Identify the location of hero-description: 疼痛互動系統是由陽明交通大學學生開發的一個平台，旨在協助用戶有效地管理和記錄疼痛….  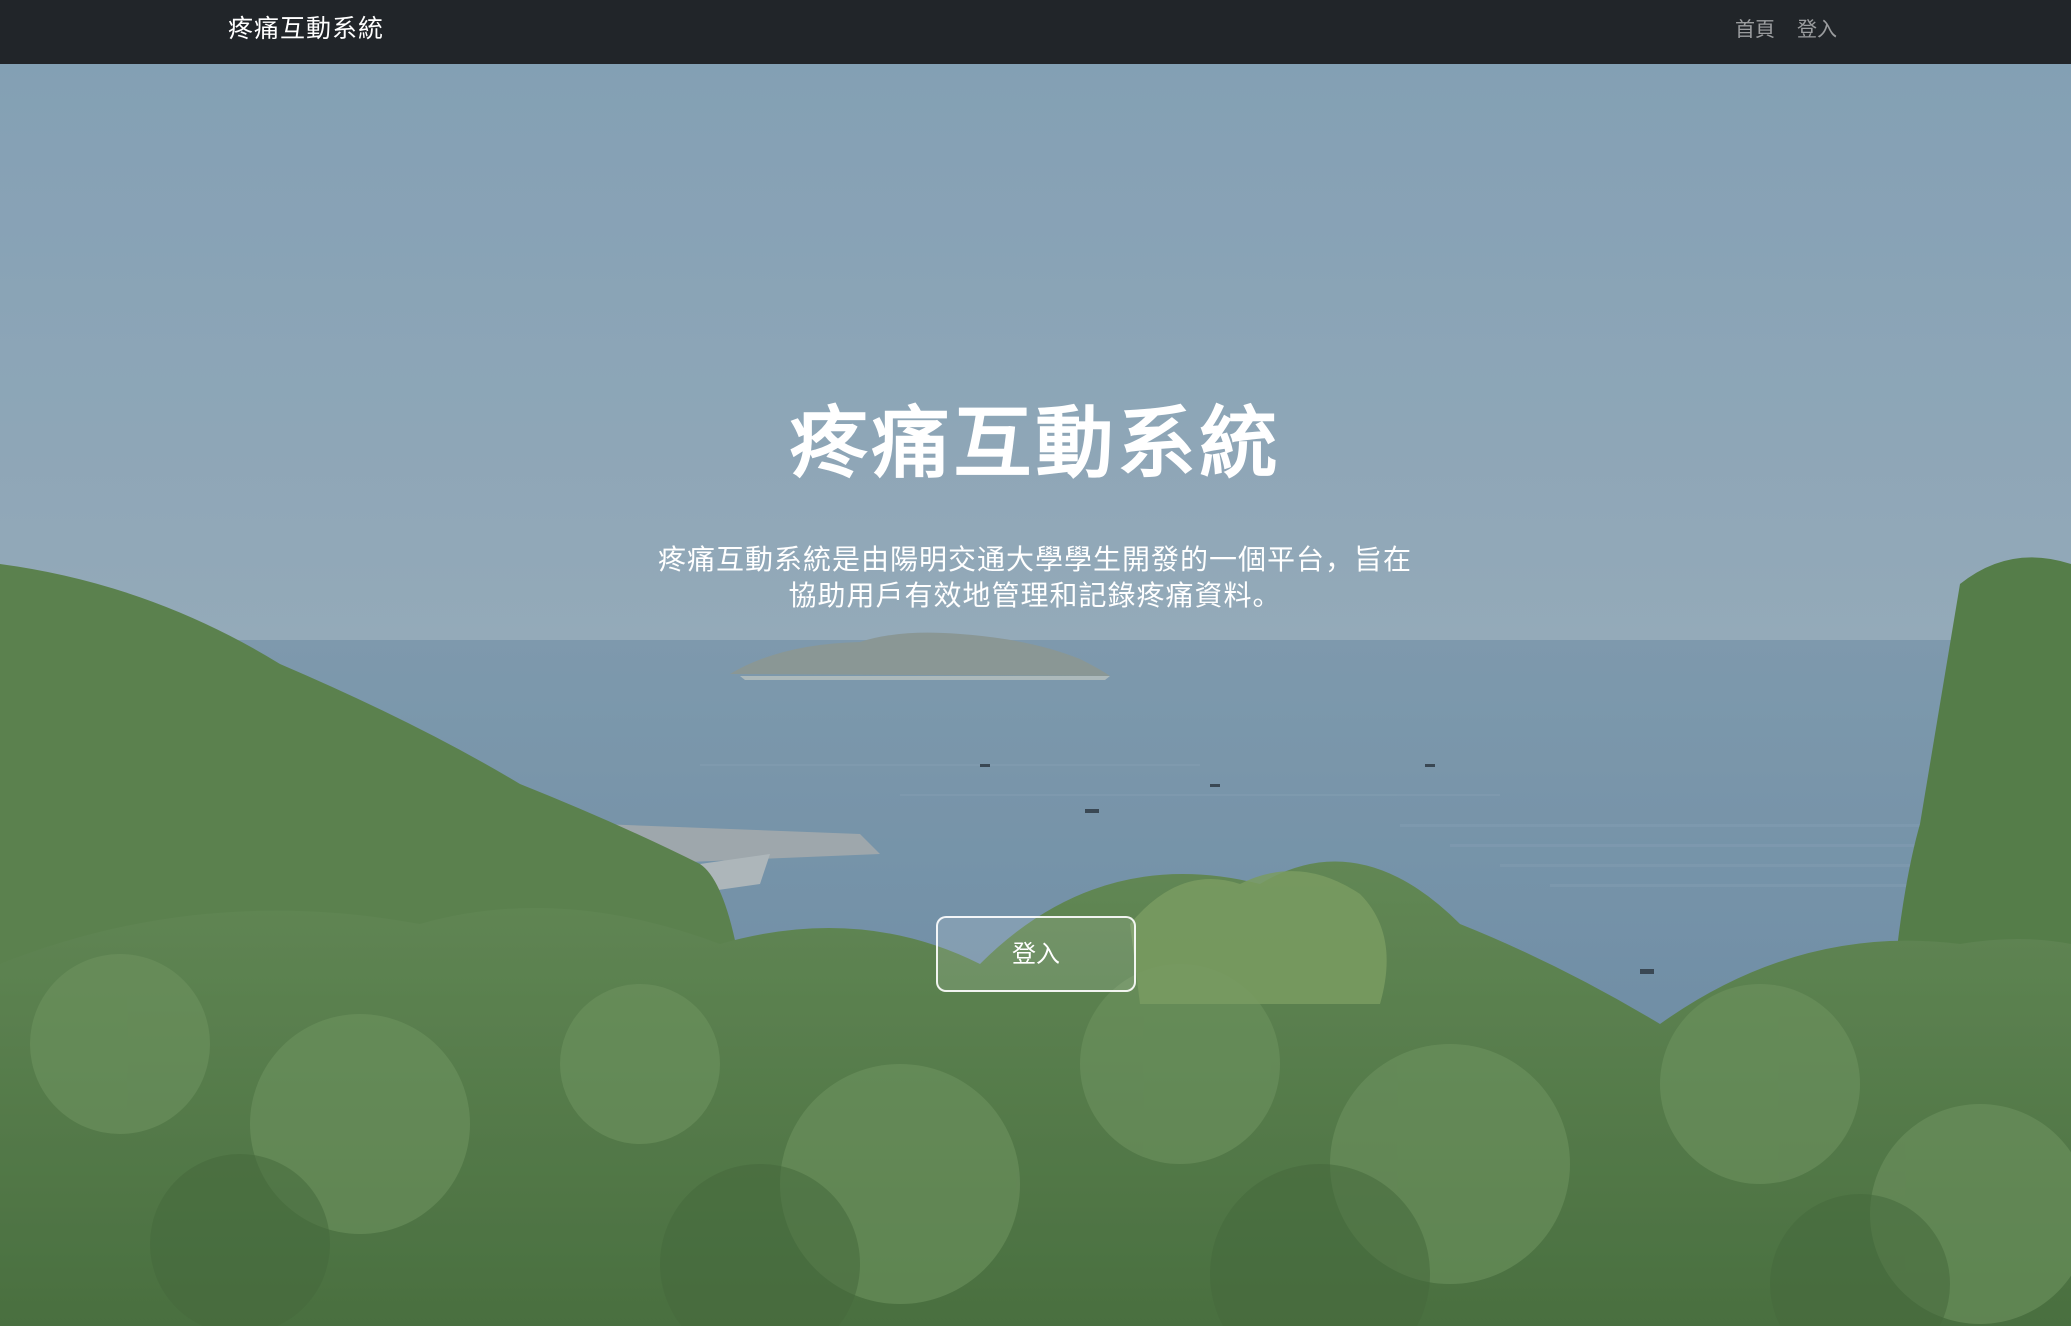
(1034, 577).